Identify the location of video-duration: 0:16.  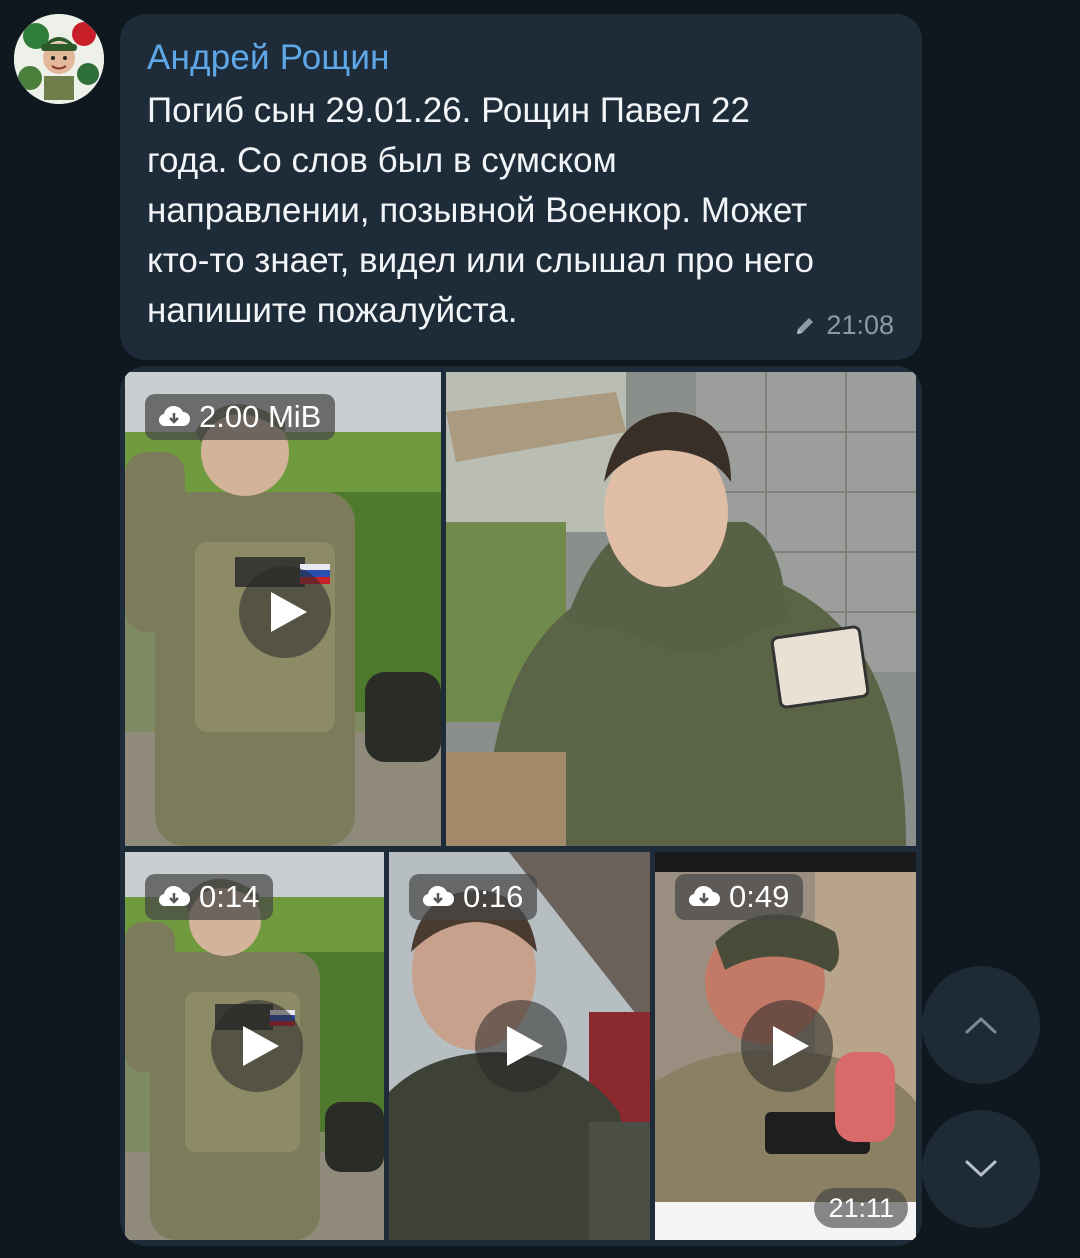
(493, 896).